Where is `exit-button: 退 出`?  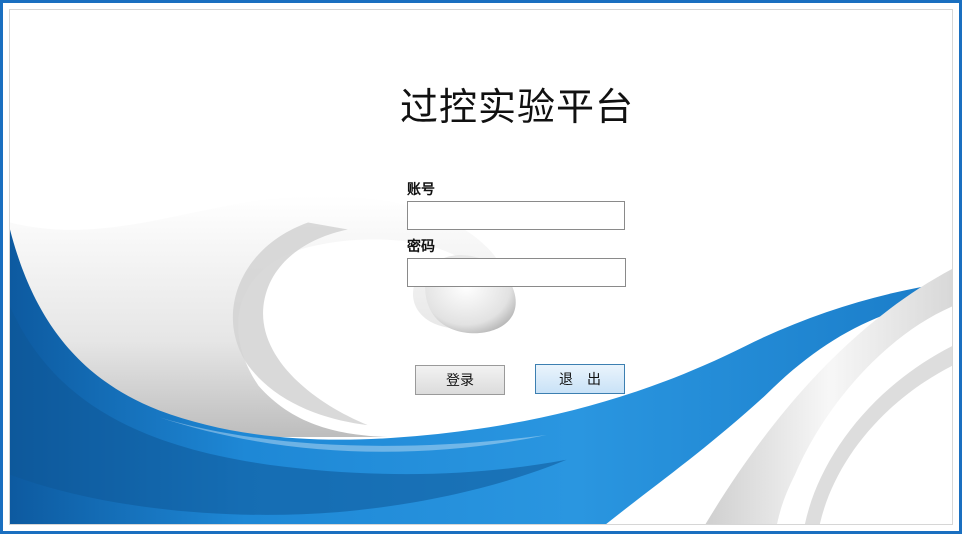
exit-button: 退 出 is located at coordinates (580, 379).